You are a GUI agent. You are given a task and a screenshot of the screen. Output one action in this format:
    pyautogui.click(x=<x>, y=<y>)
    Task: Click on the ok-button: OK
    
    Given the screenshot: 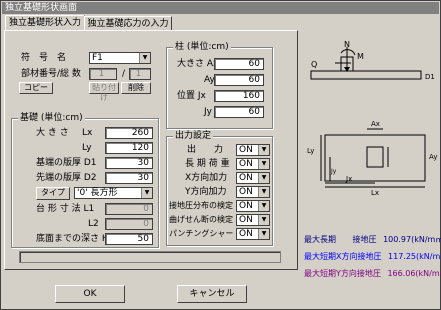 What is the action you would take?
    pyautogui.click(x=90, y=294)
    